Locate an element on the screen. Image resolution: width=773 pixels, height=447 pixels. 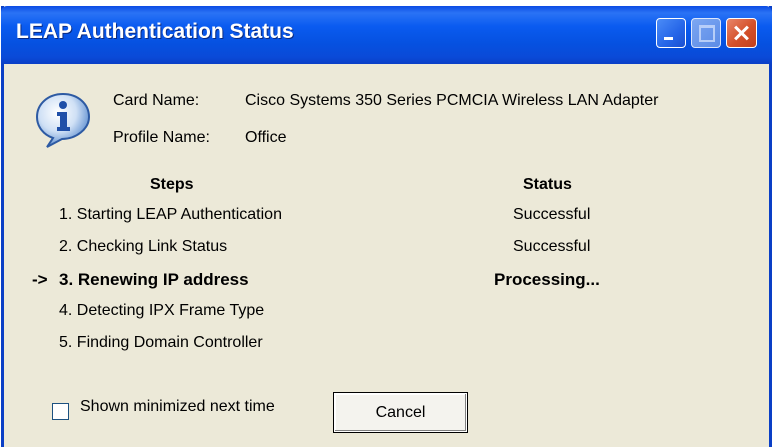
title-bar: LEAP Authentication Status is located at coordinates (386, 35).